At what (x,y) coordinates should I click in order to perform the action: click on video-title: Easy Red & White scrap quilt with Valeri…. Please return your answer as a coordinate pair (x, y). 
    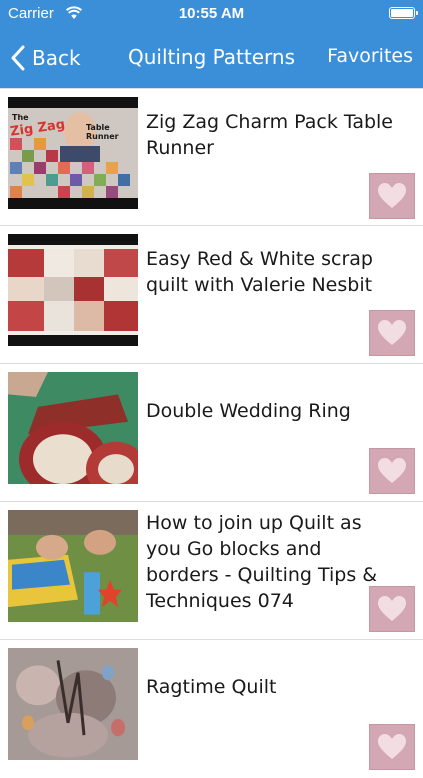
    Looking at the image, I should click on (259, 272).